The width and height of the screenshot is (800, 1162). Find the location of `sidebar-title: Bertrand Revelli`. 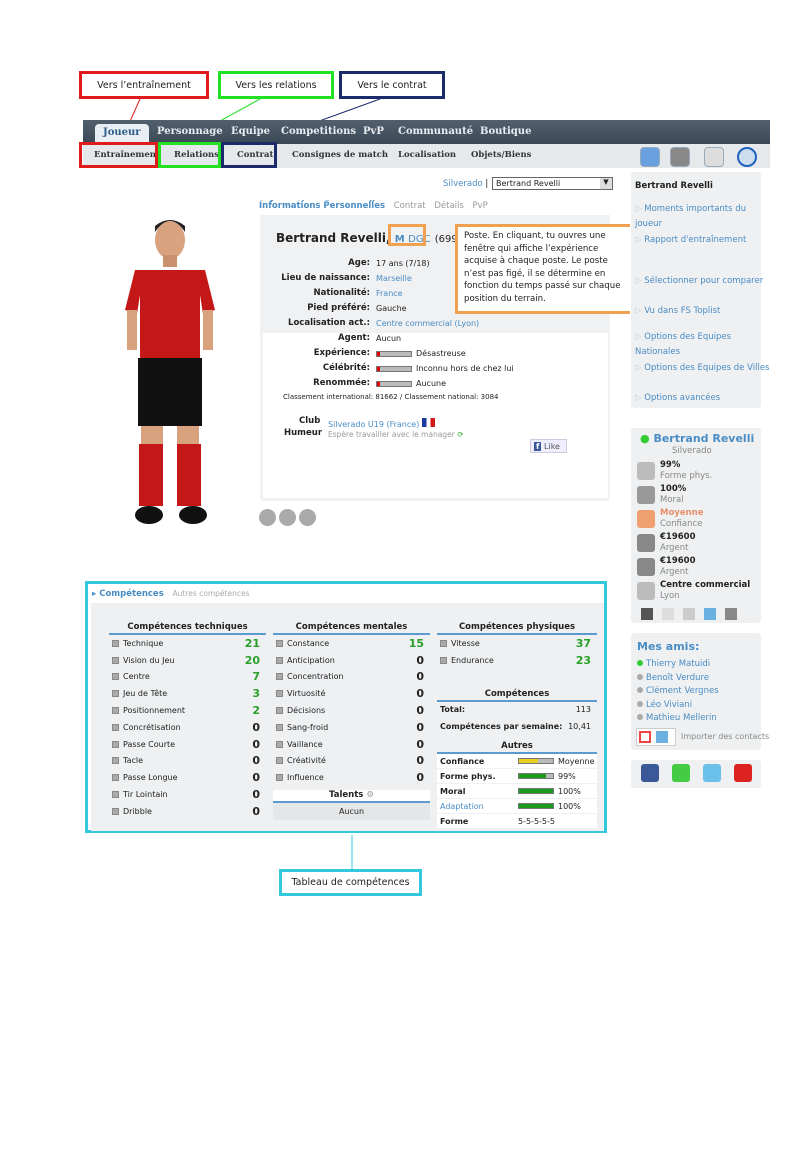

sidebar-title: Bertrand Revelli is located at coordinates (674, 186).